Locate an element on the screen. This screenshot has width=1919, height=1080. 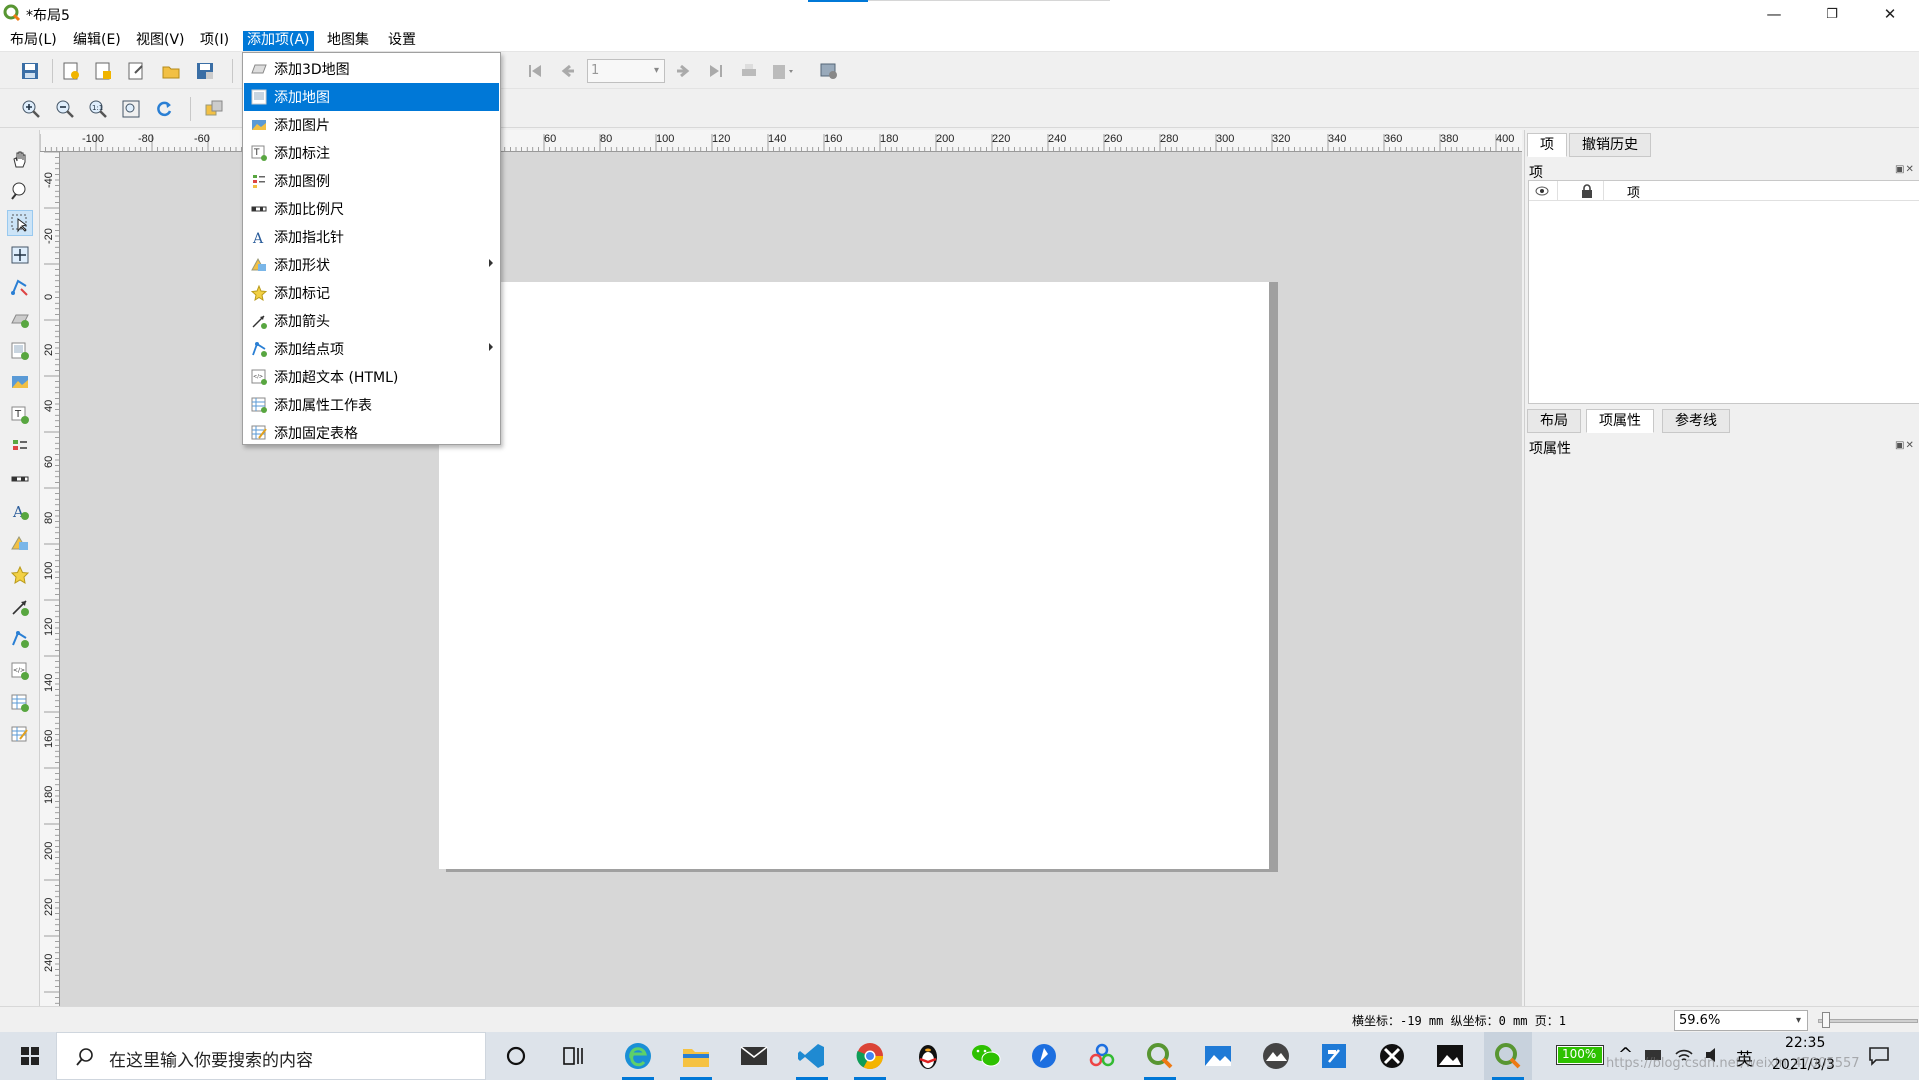
refresh-icon is located at coordinates (164, 109).